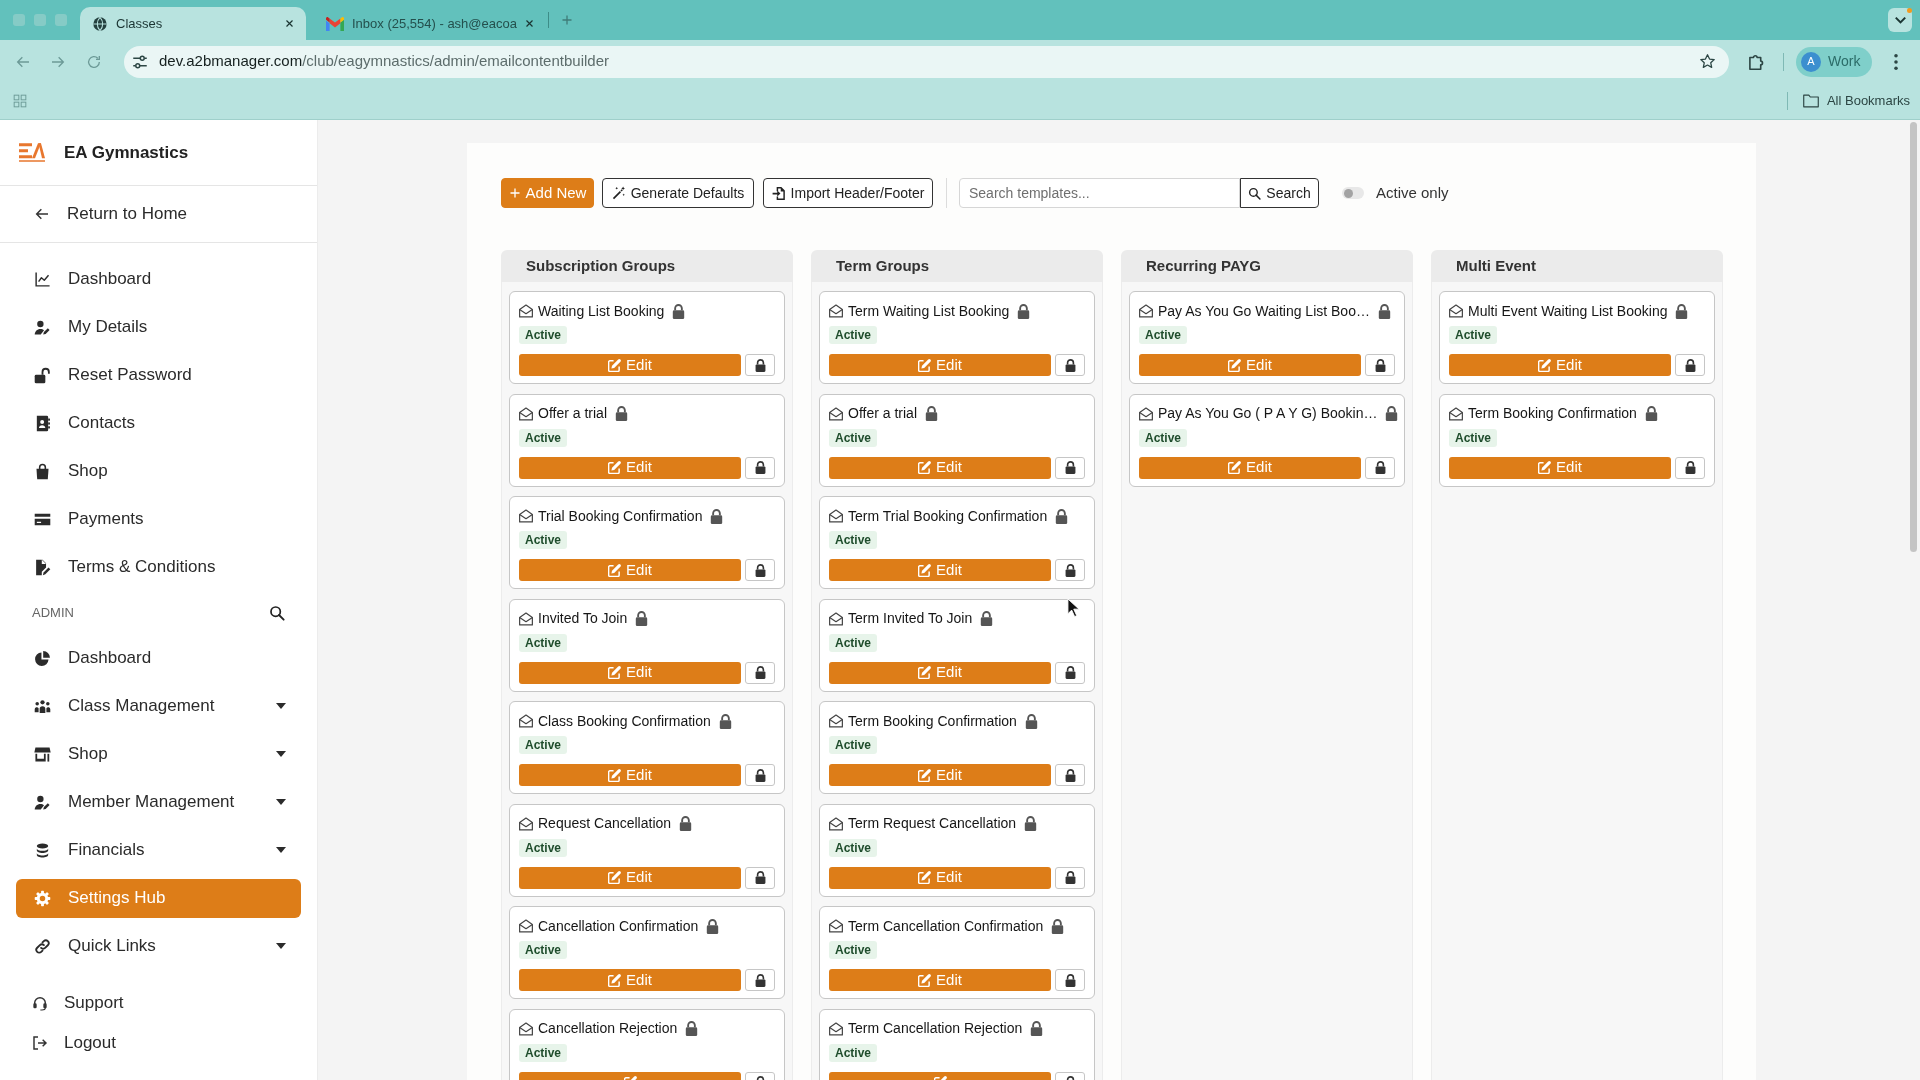 The image size is (1920, 1080). I want to click on template-title: Class Booking Confirmation, so click(624, 721).